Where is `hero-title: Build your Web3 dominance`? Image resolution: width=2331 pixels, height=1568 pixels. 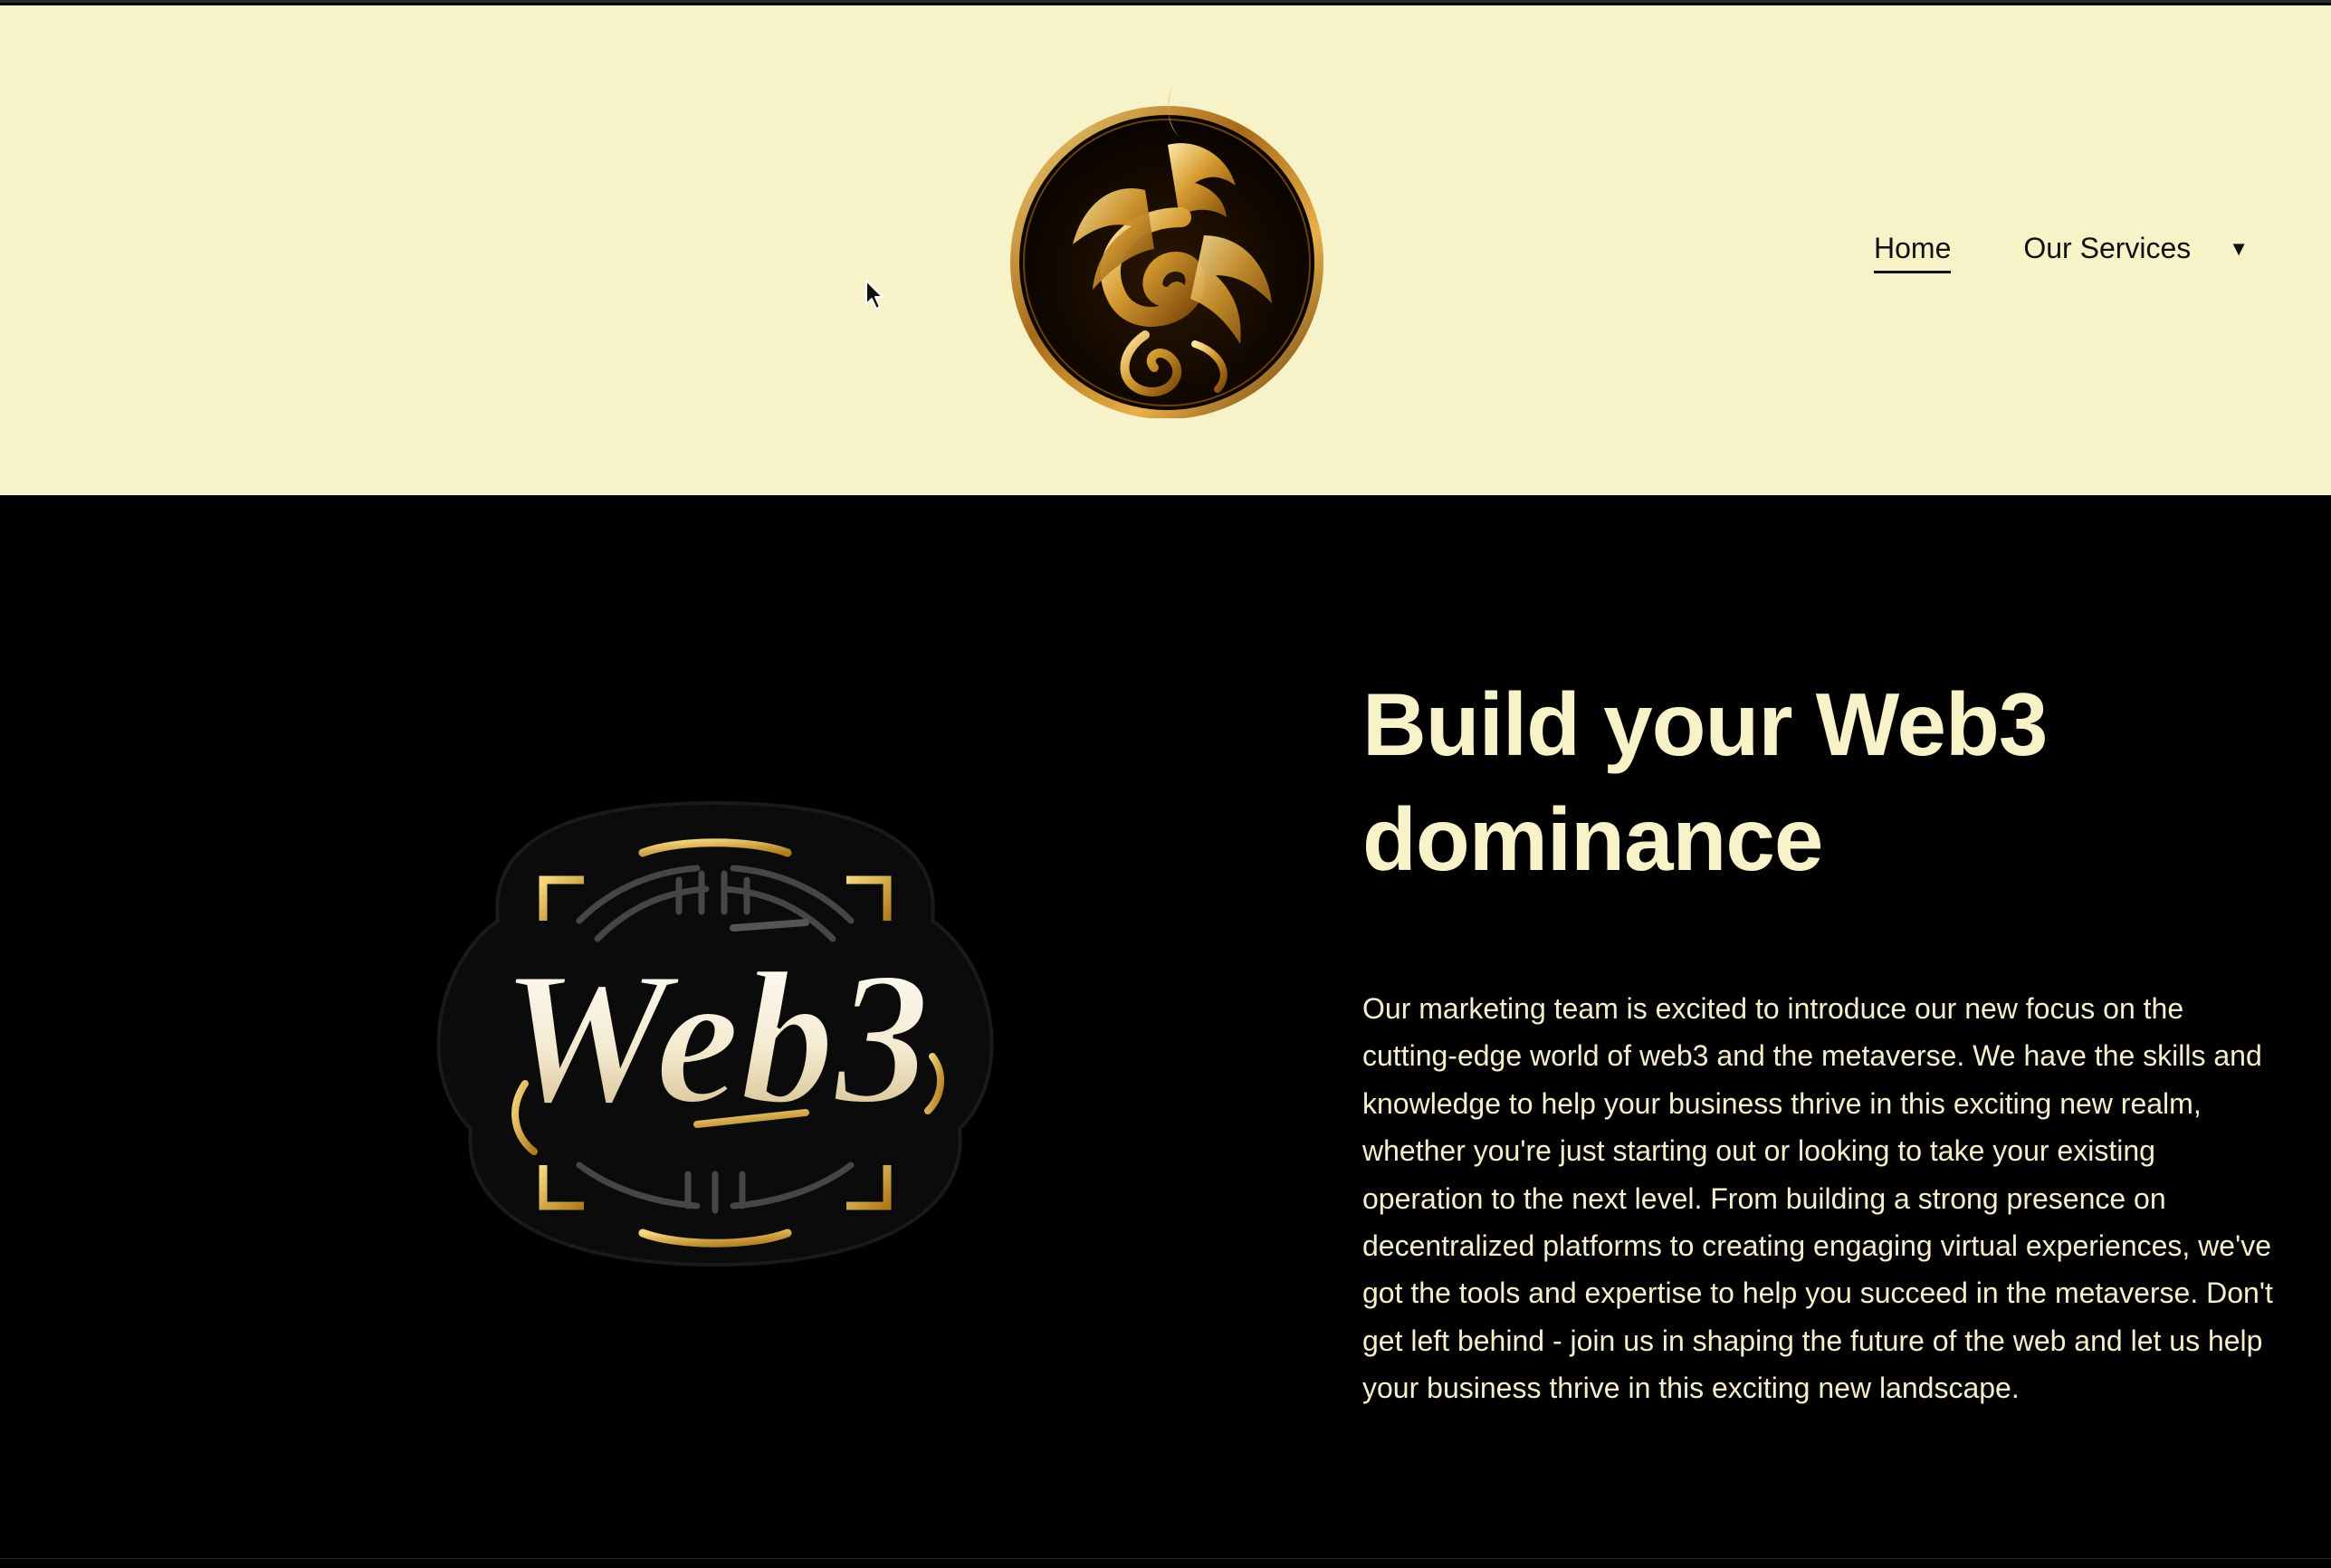 hero-title: Build your Web3 dominance is located at coordinates (1705, 781).